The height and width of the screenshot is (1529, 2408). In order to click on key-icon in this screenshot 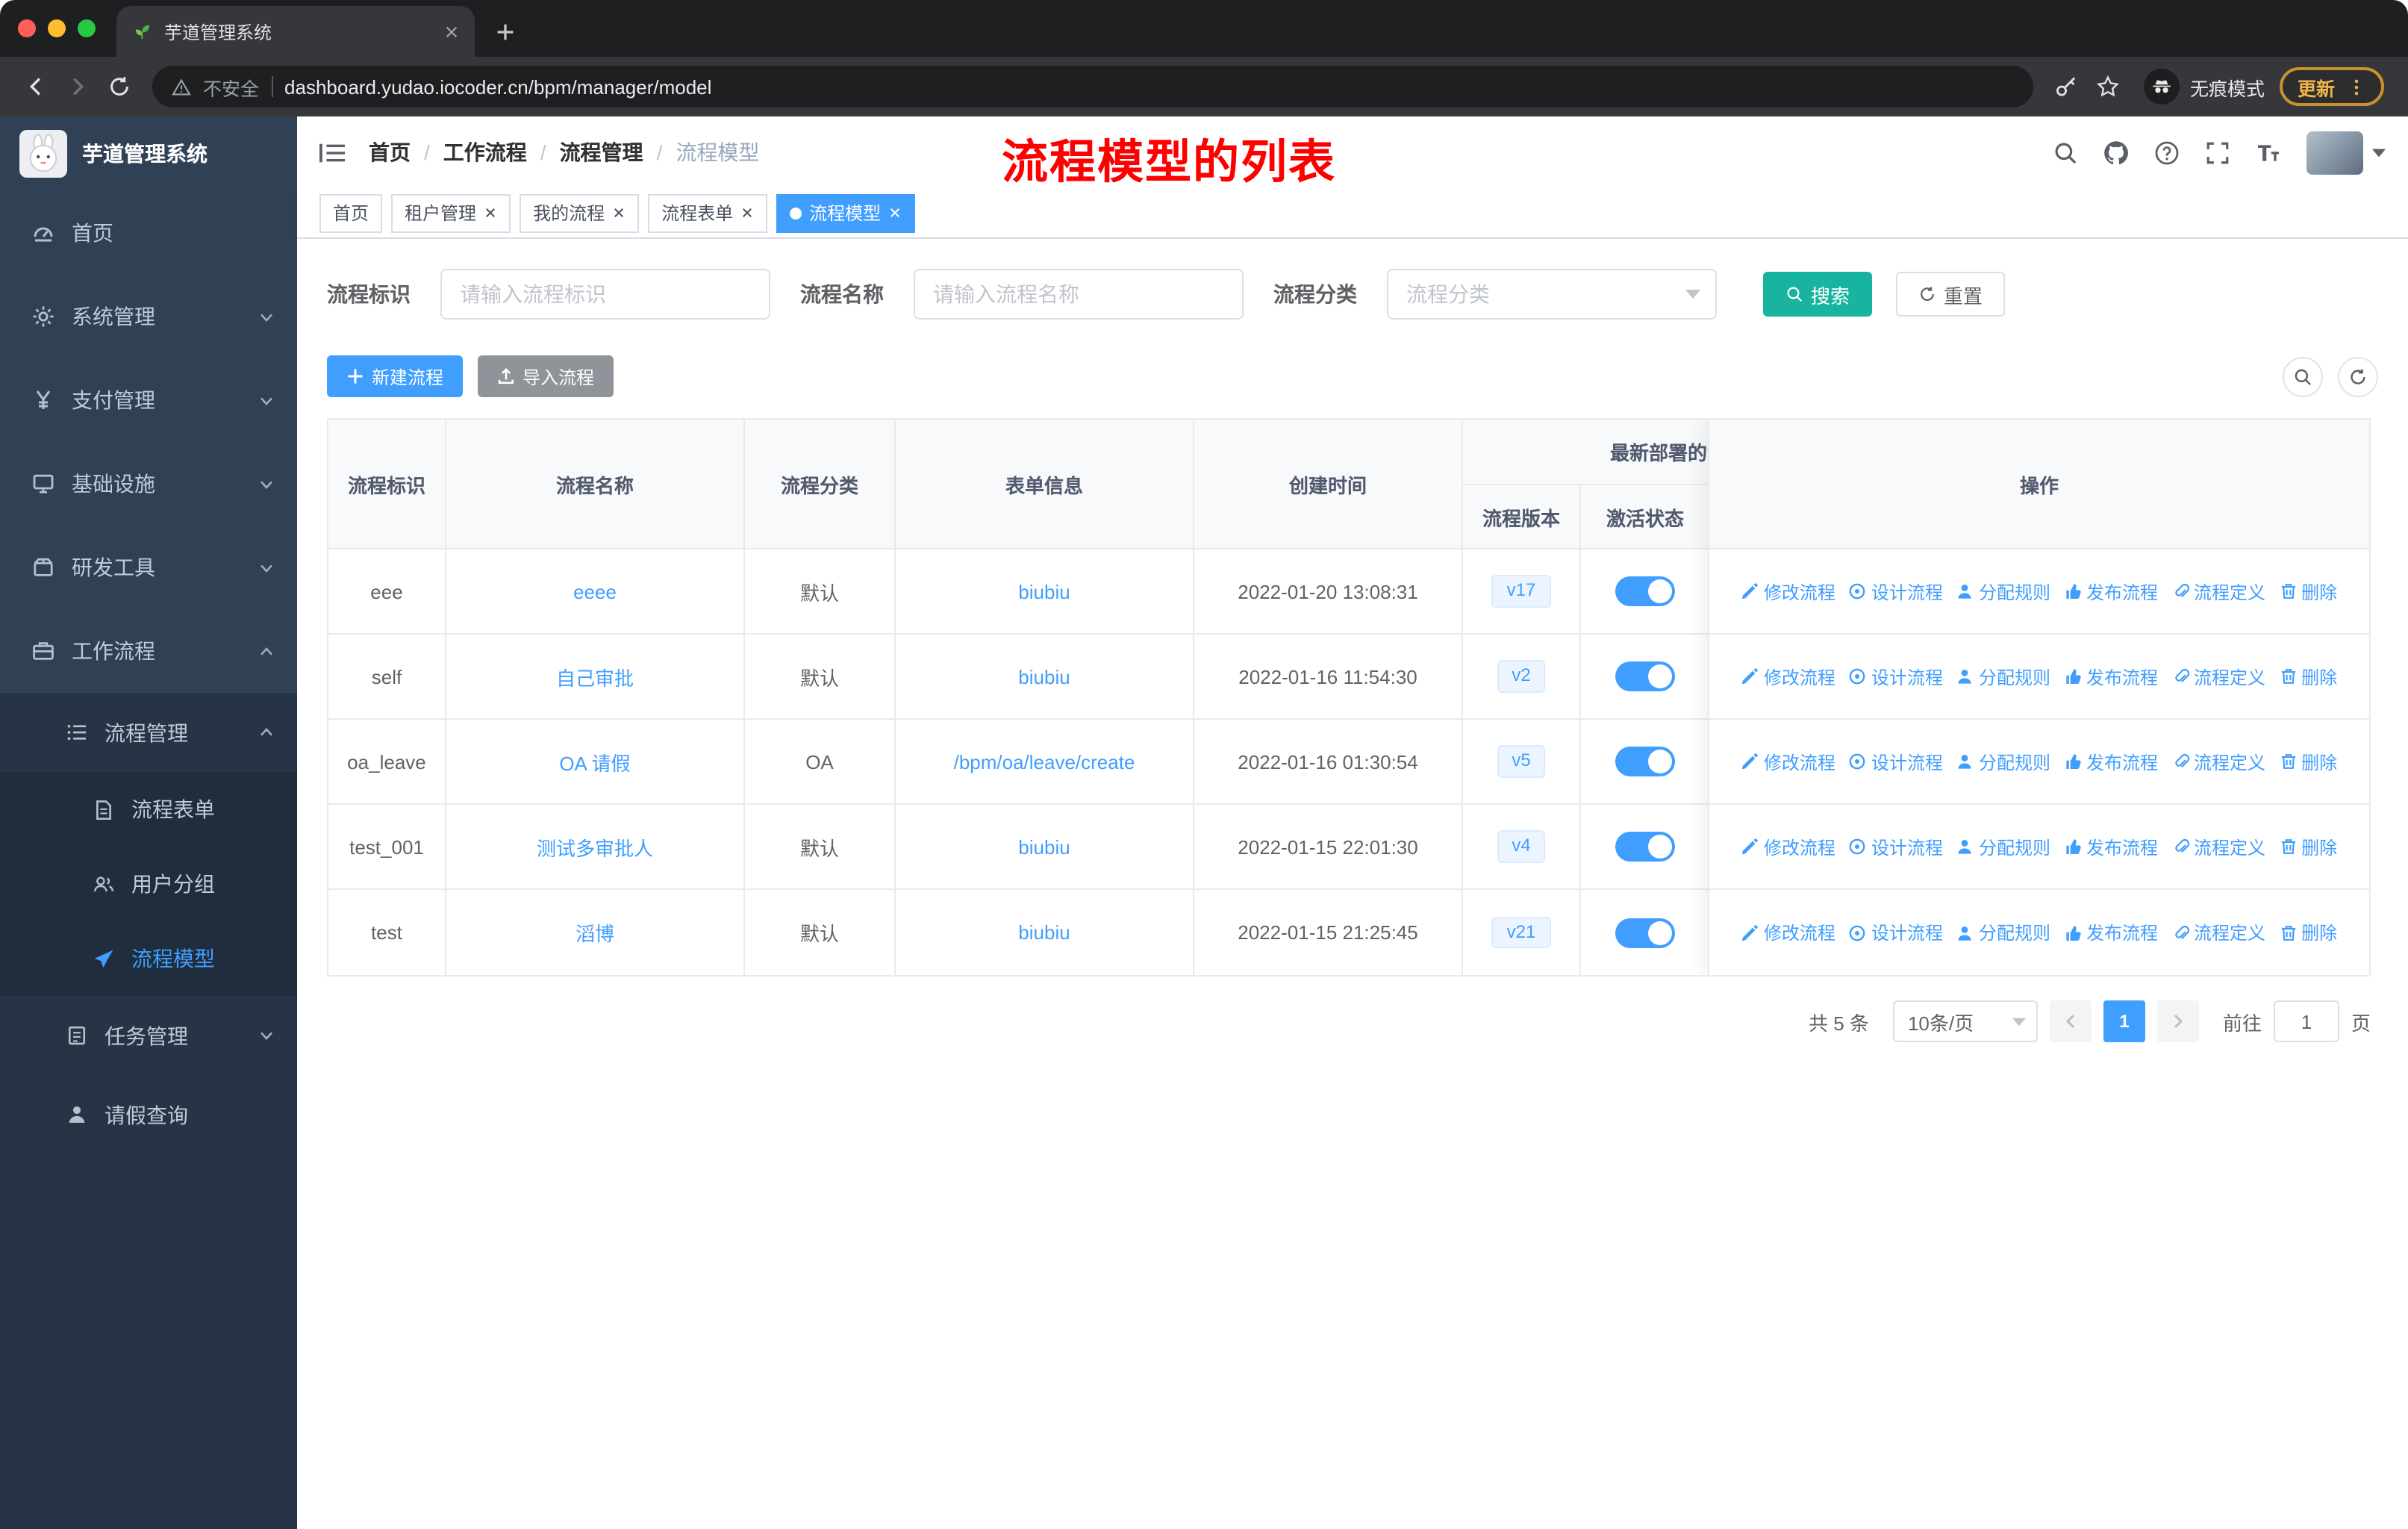, I will do `click(2066, 87)`.